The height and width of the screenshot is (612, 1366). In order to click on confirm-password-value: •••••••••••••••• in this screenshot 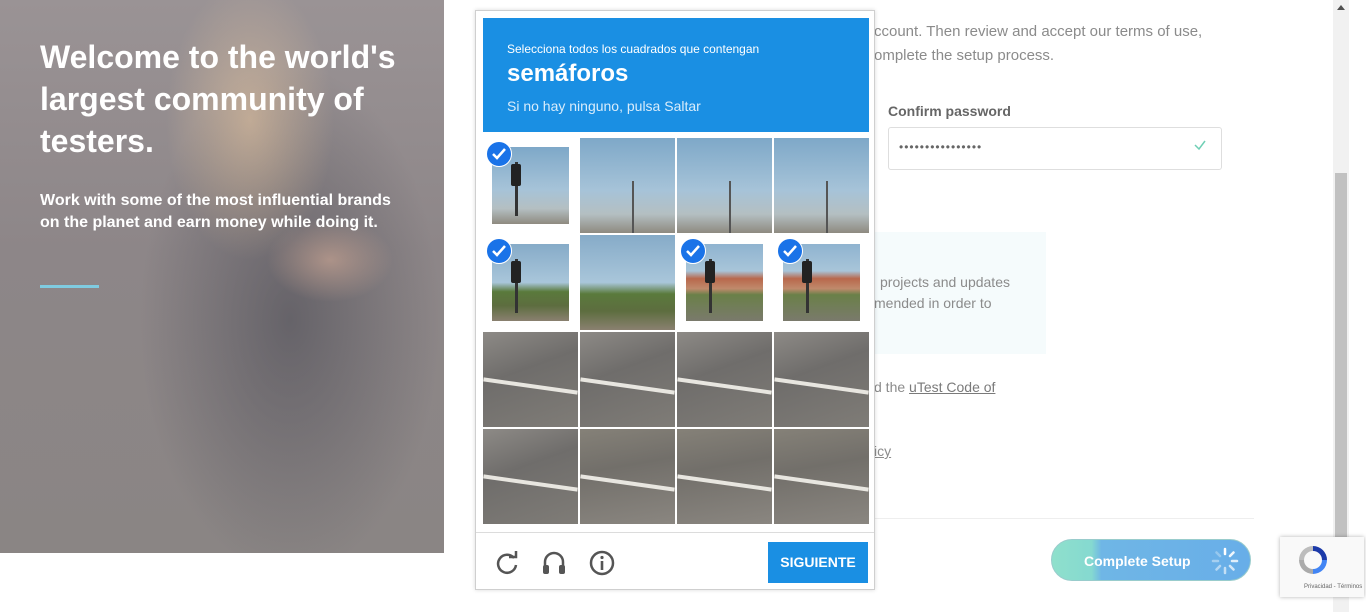, I will do `click(941, 147)`.